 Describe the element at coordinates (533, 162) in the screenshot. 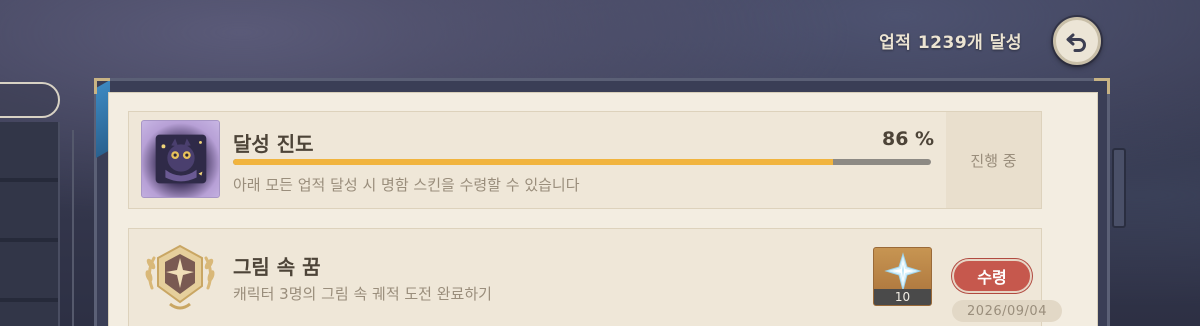

I see `progress-bar-fill` at that location.